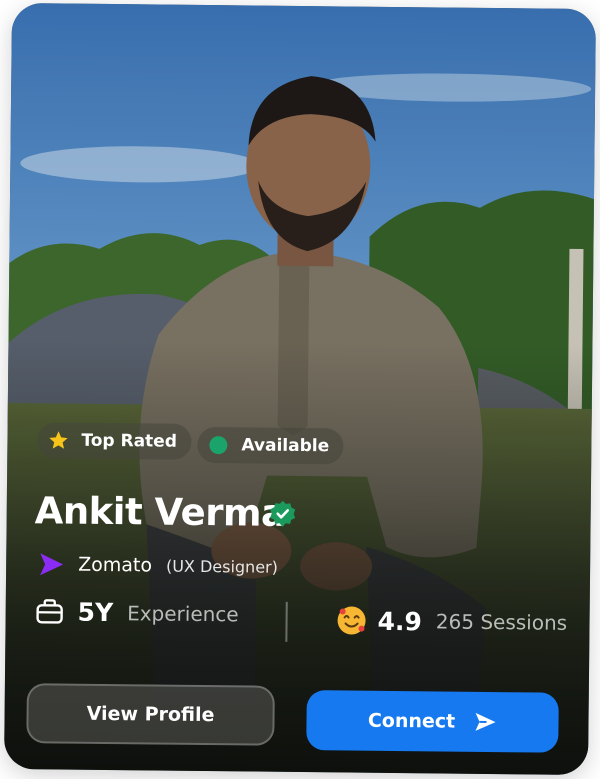  I want to click on smiling-face-icon, so click(351, 620).